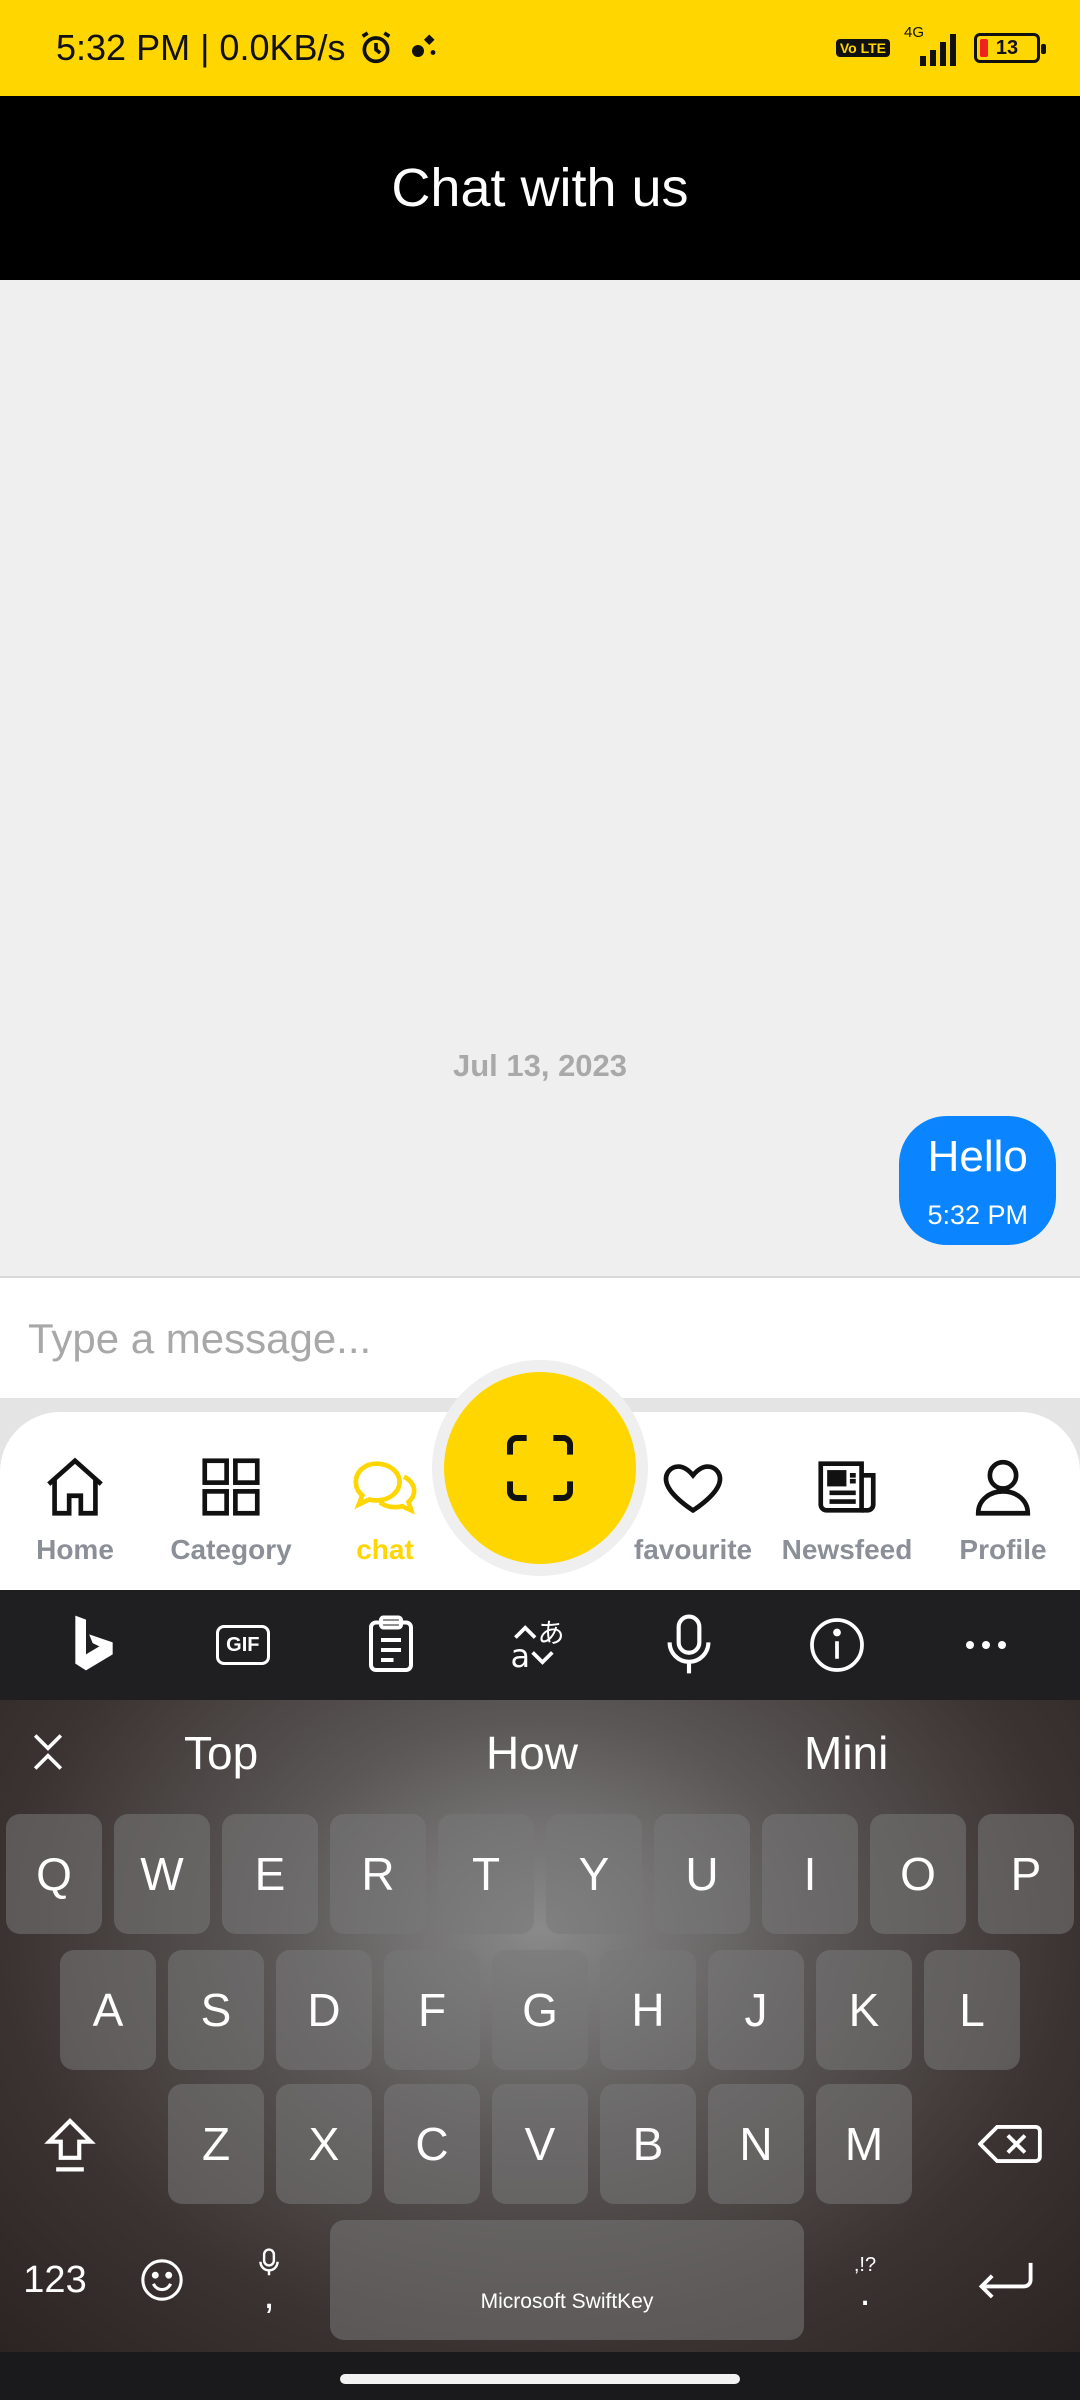 This screenshot has height=2400, width=1080. What do you see at coordinates (932, 45) in the screenshot?
I see `signal-icon: 4G` at bounding box center [932, 45].